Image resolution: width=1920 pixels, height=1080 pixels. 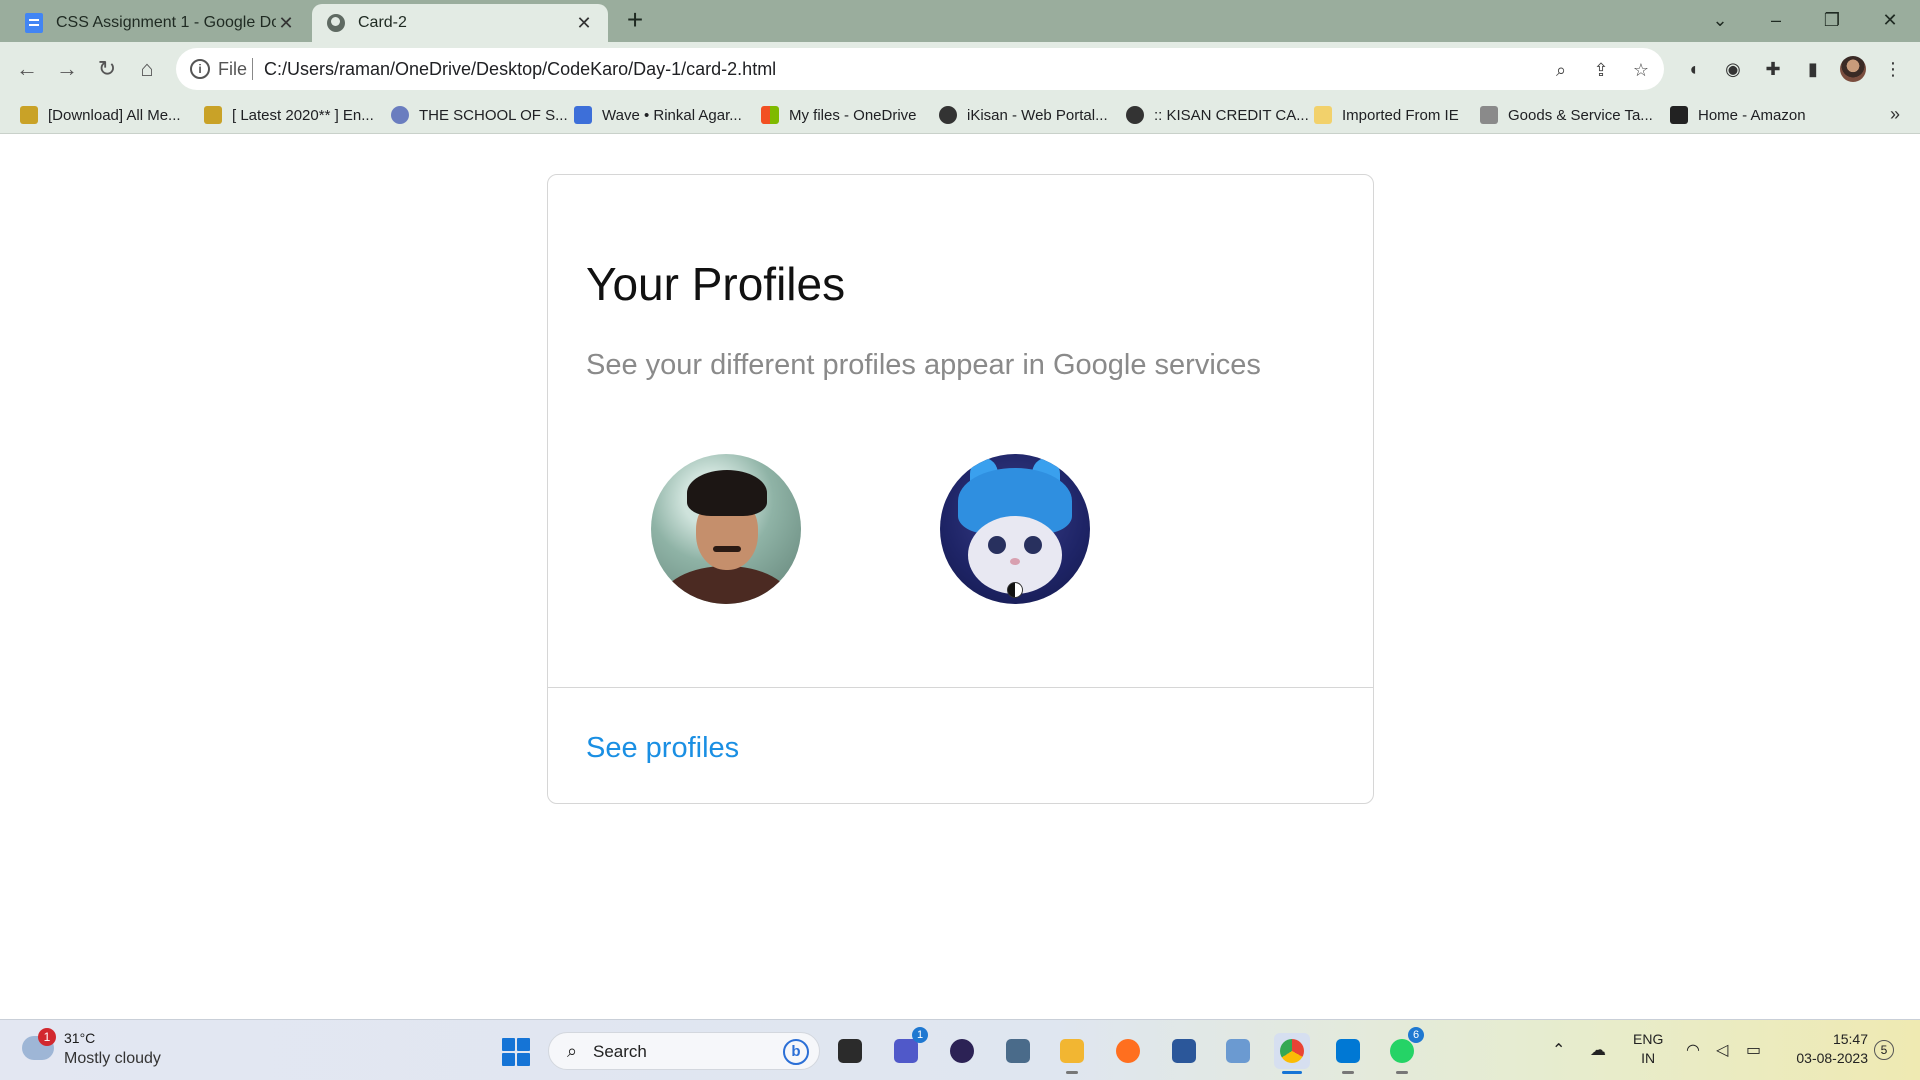 I want to click on site-info-icon: i, so click(x=200, y=69).